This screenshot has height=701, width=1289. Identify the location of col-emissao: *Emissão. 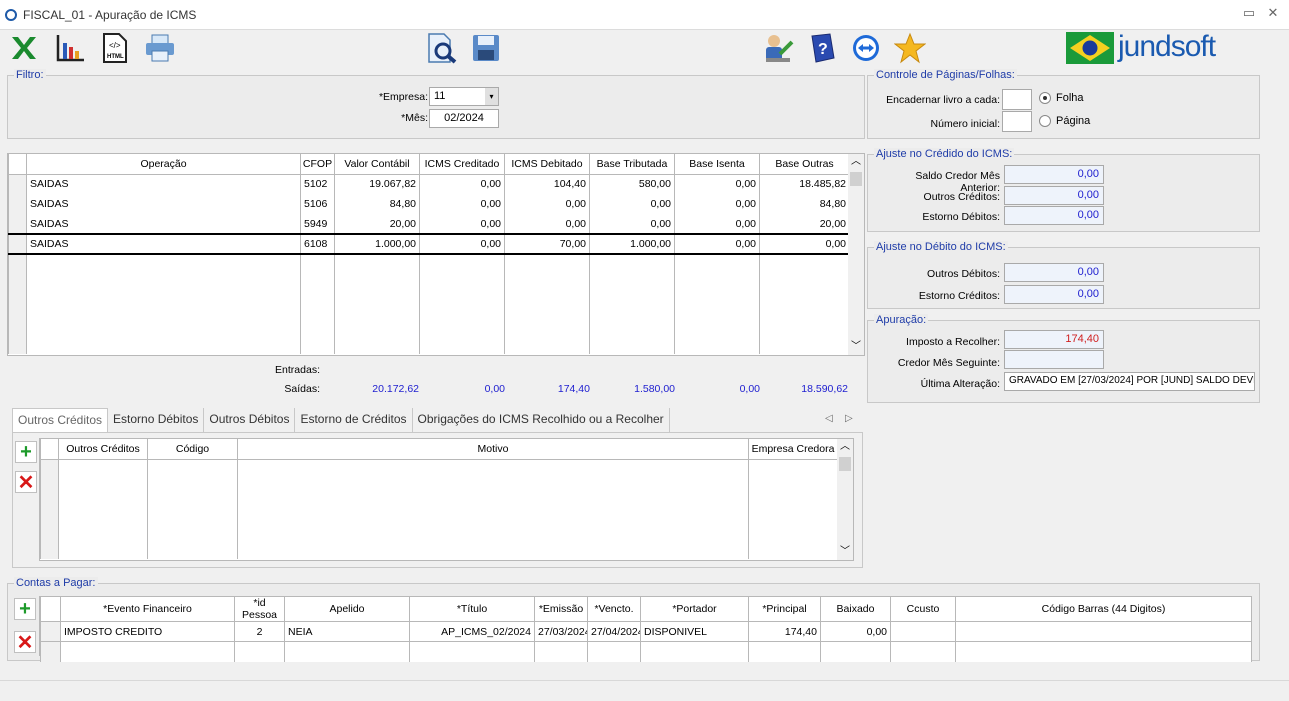
(561, 609).